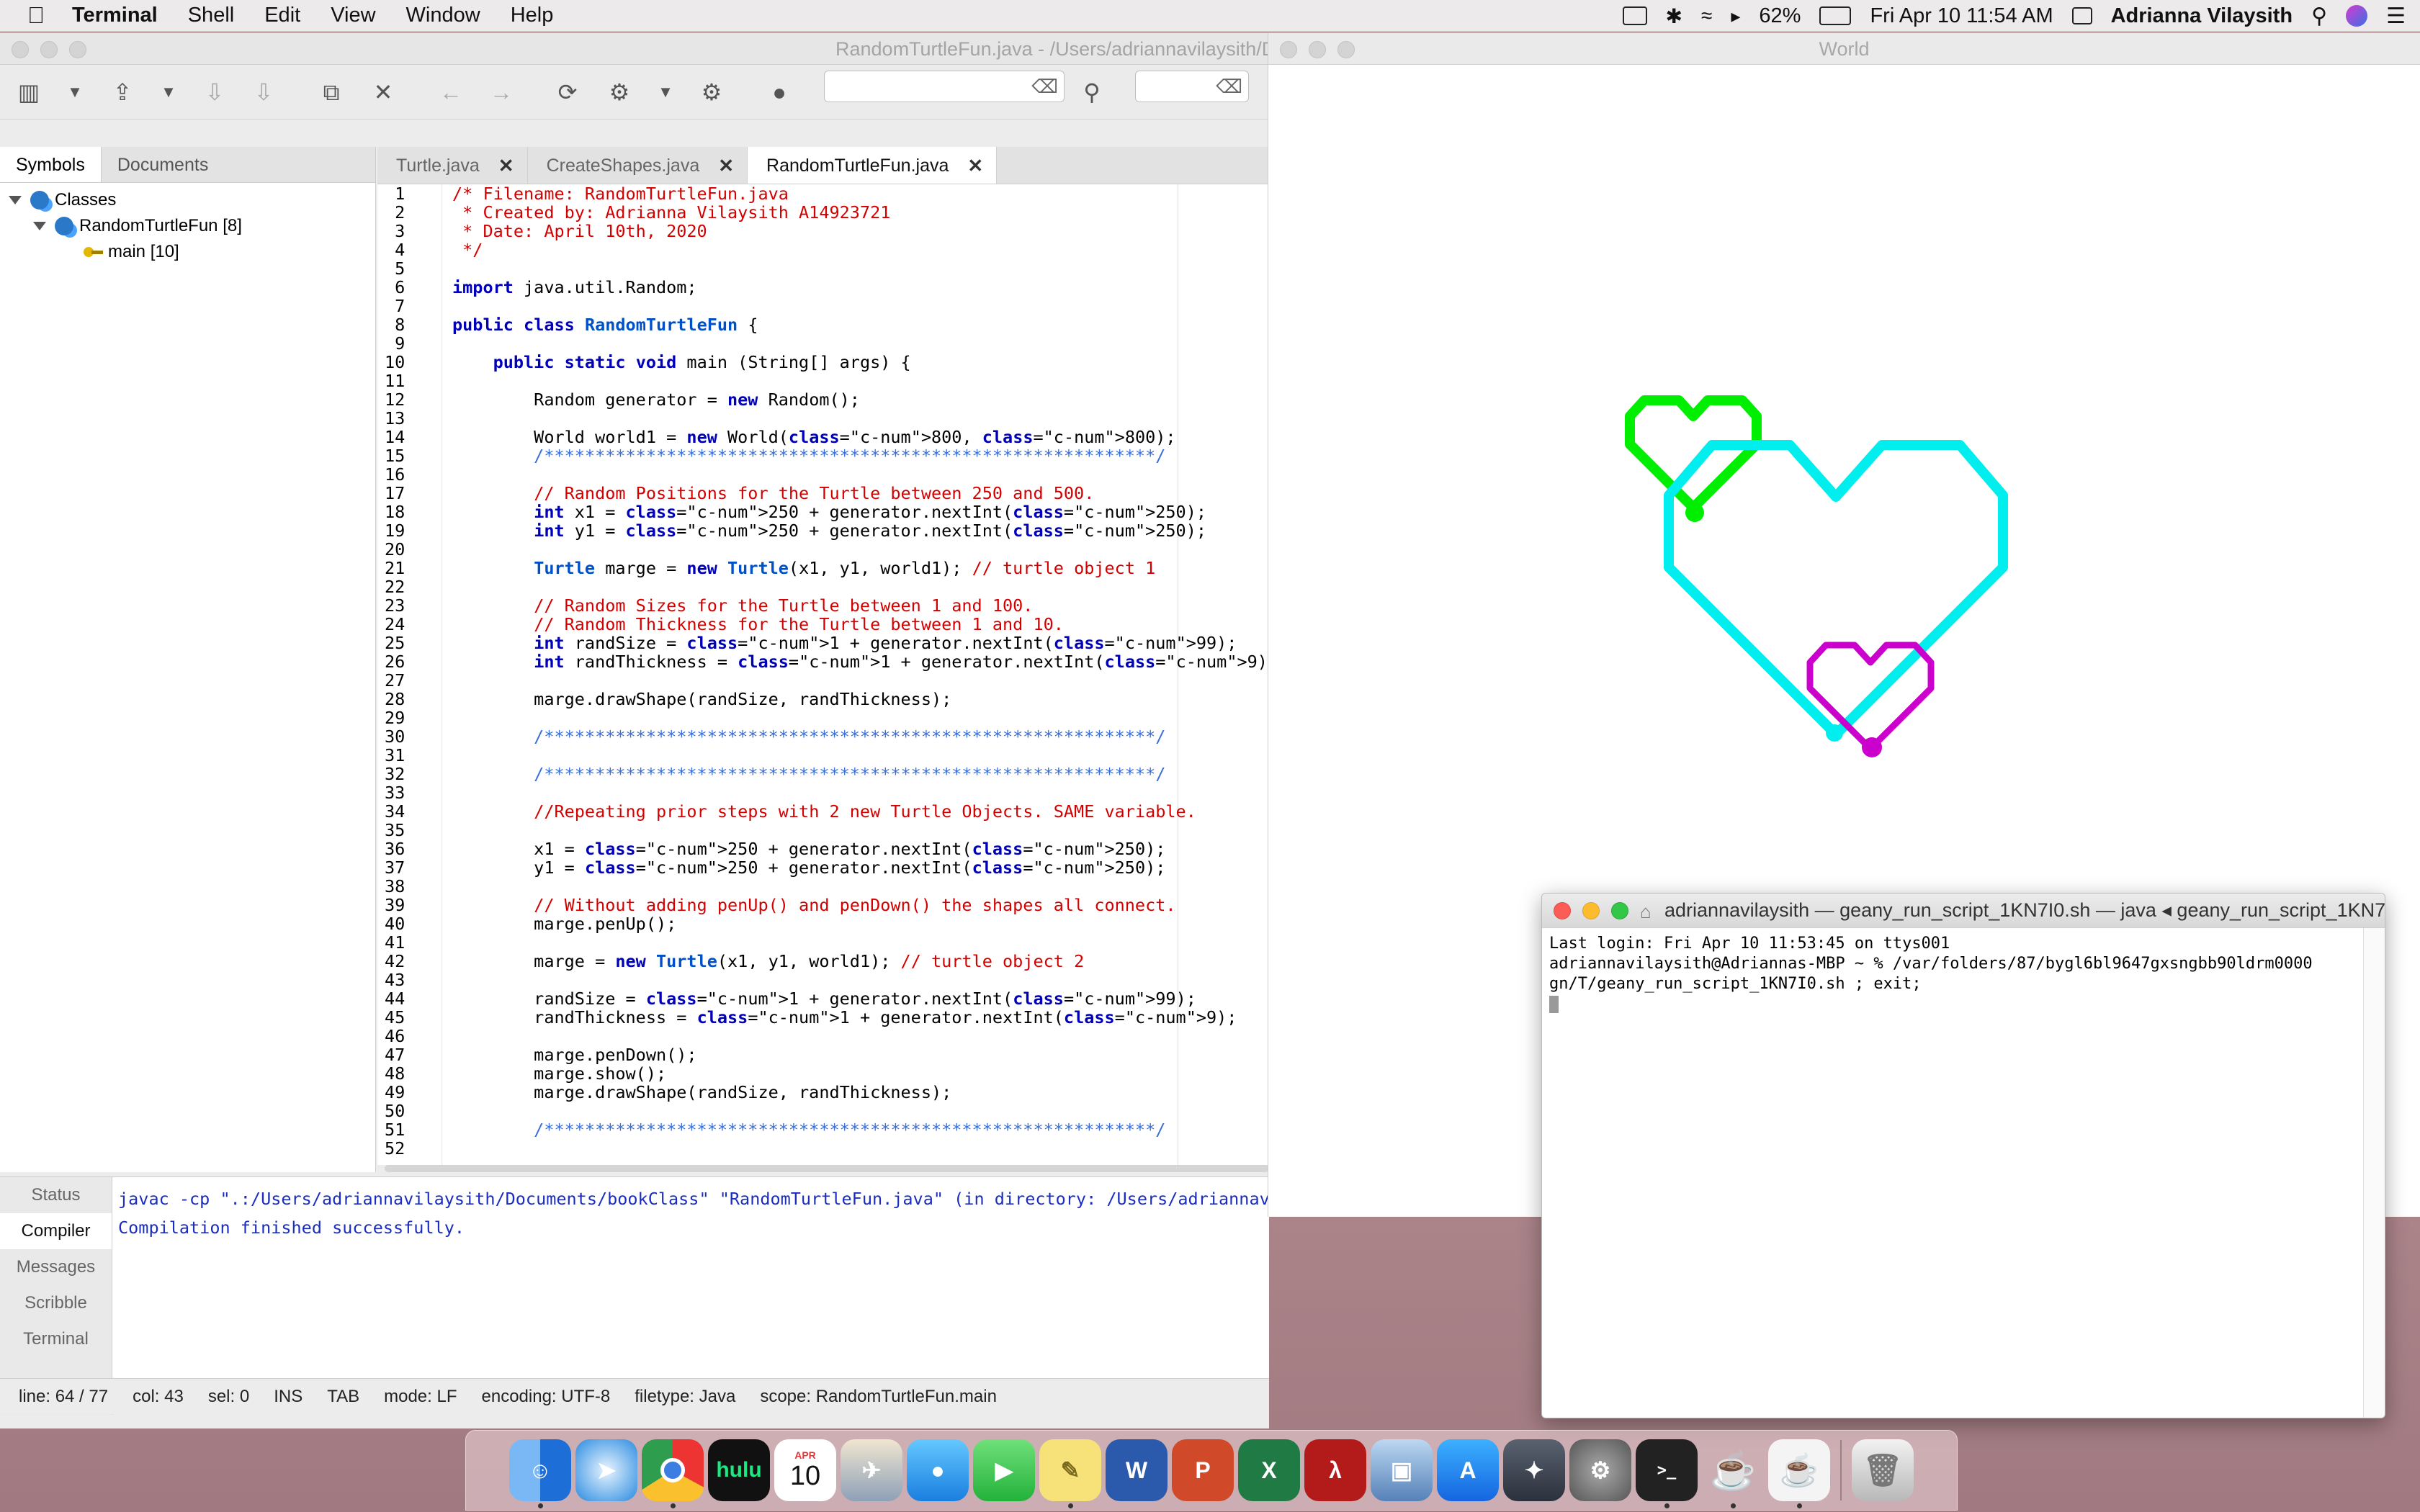 The image size is (2420, 1512). I want to click on java-icon: ☕, so click(1799, 1473).